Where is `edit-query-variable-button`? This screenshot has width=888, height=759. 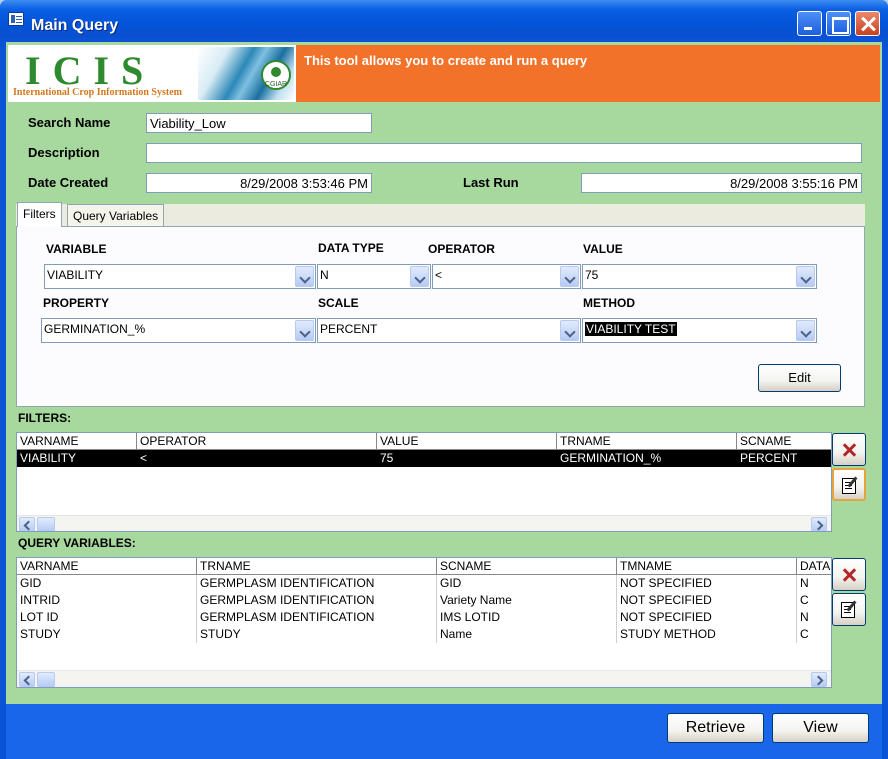
edit-query-variable-button is located at coordinates (849, 609).